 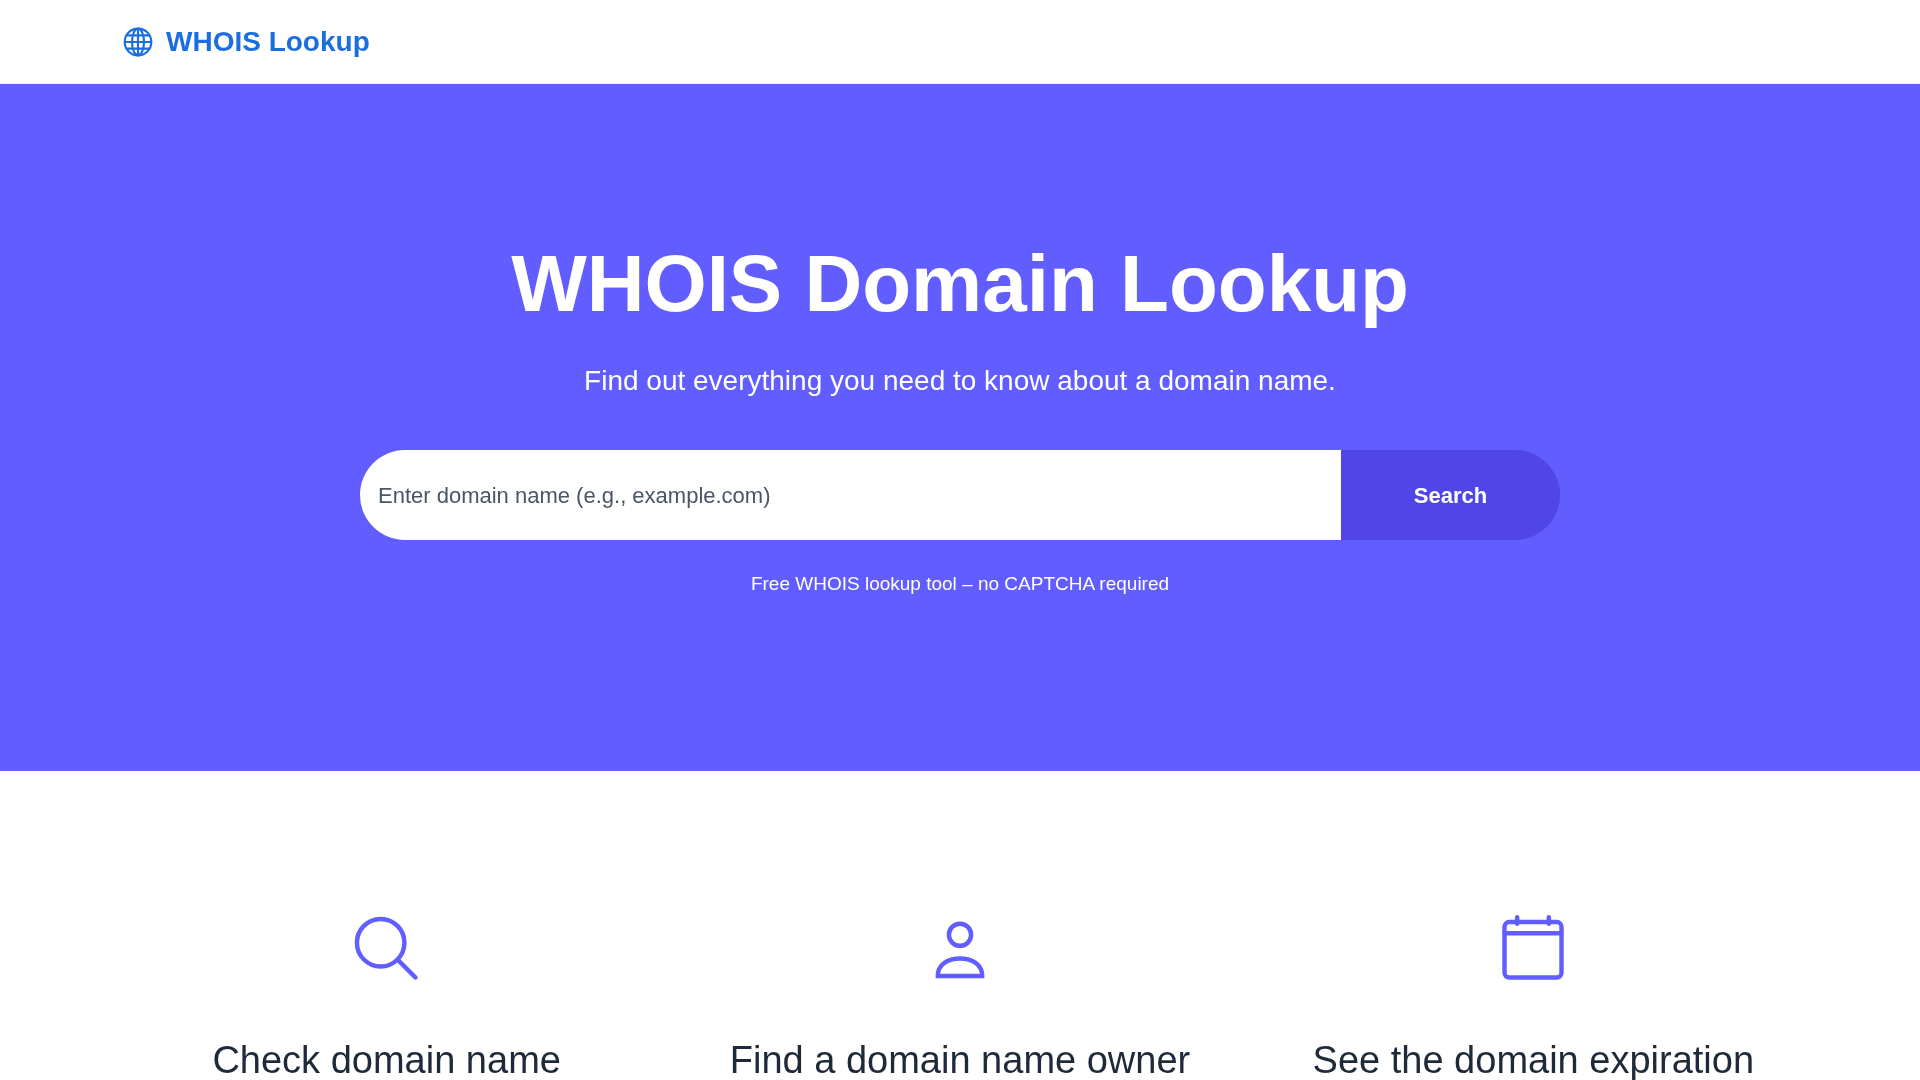 What do you see at coordinates (268, 41) in the screenshot?
I see `site-logo: WHOIS Lookup` at bounding box center [268, 41].